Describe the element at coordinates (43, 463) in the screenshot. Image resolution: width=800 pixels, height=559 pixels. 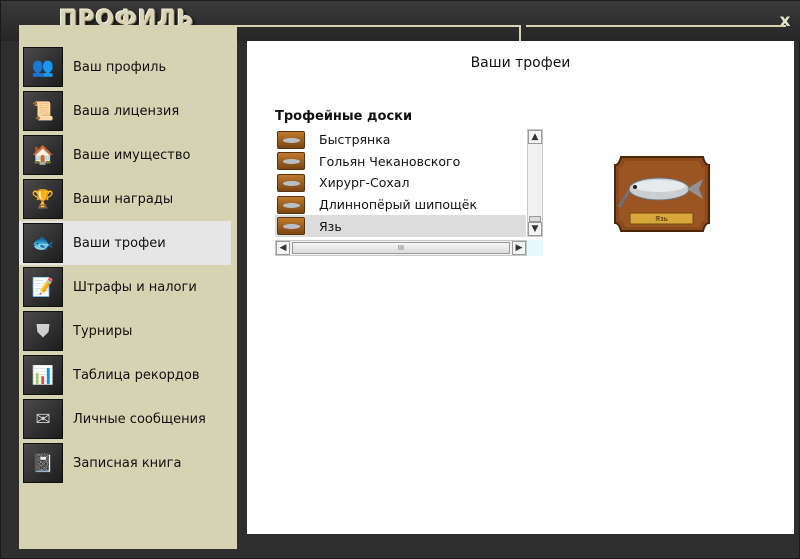
I see `notebook-icon: 📓` at that location.